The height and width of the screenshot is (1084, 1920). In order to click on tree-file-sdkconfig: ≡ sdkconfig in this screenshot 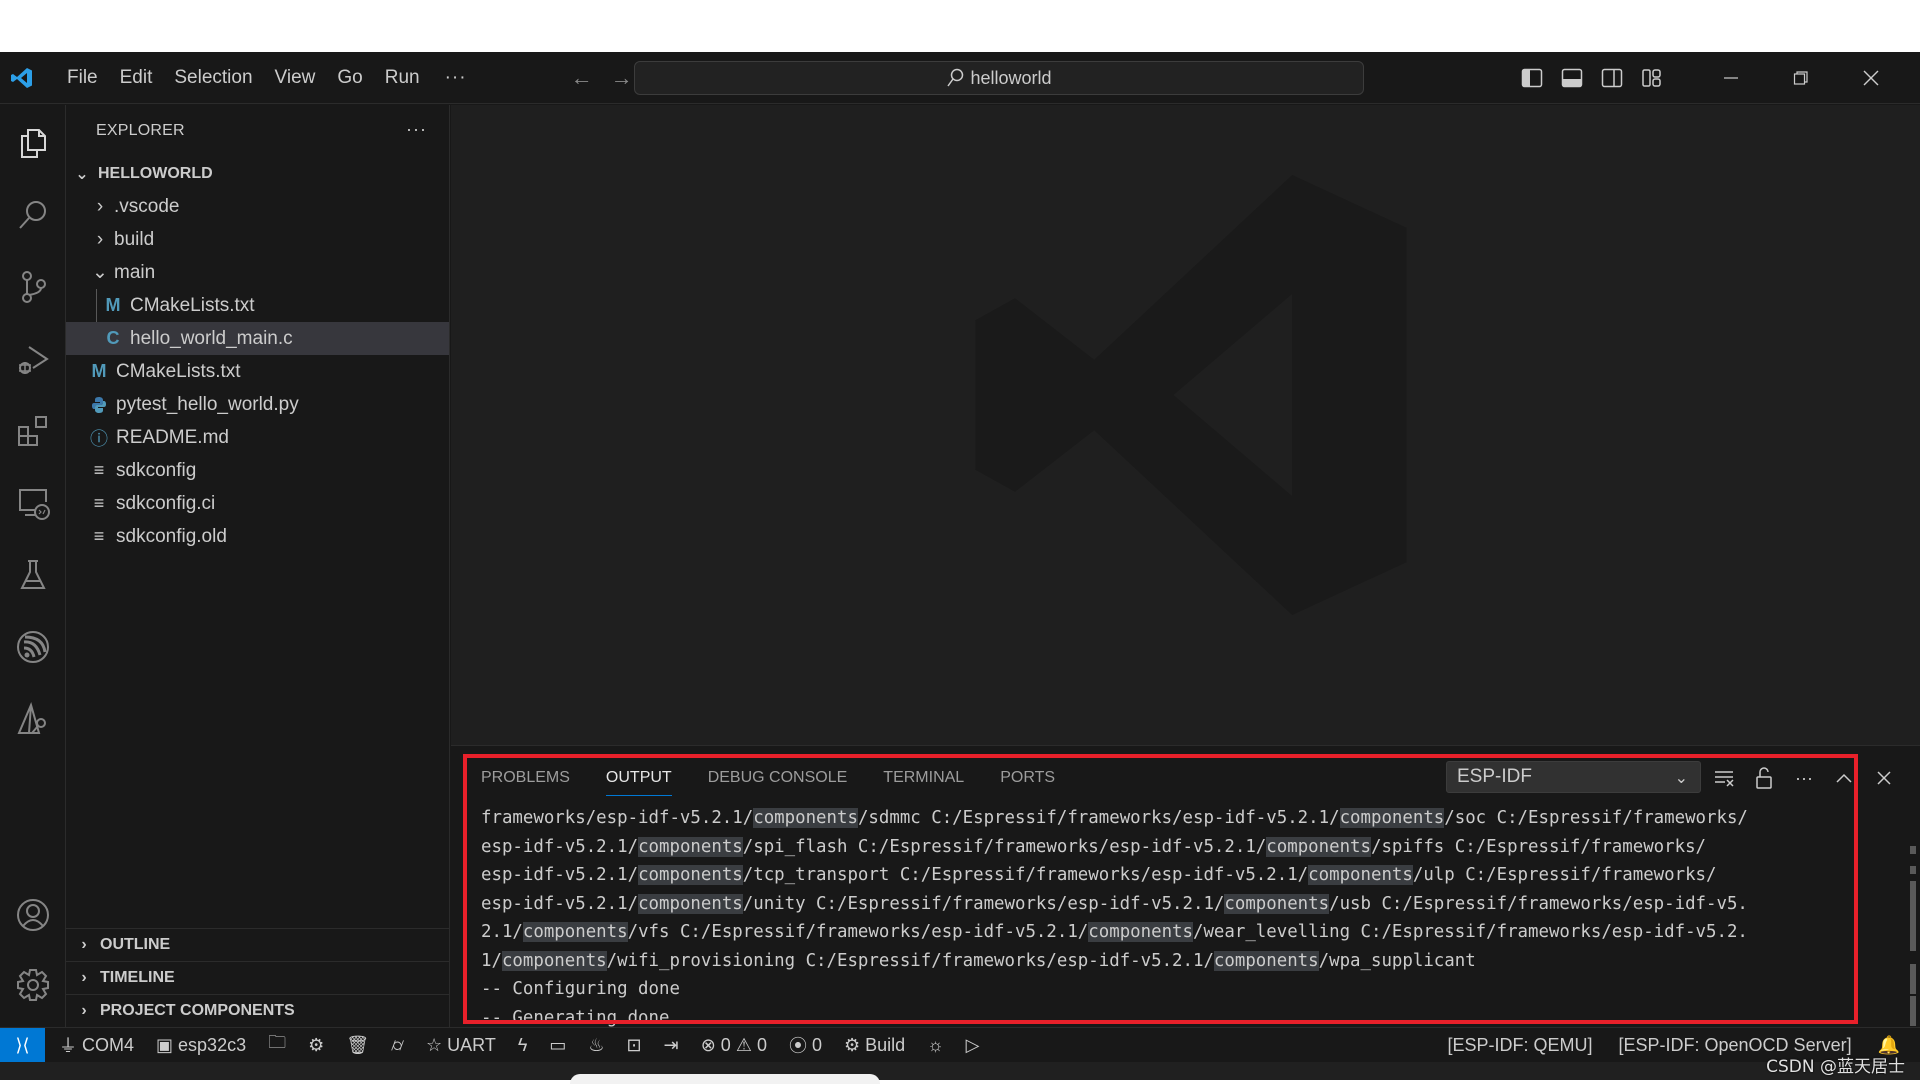, I will do `click(257, 470)`.